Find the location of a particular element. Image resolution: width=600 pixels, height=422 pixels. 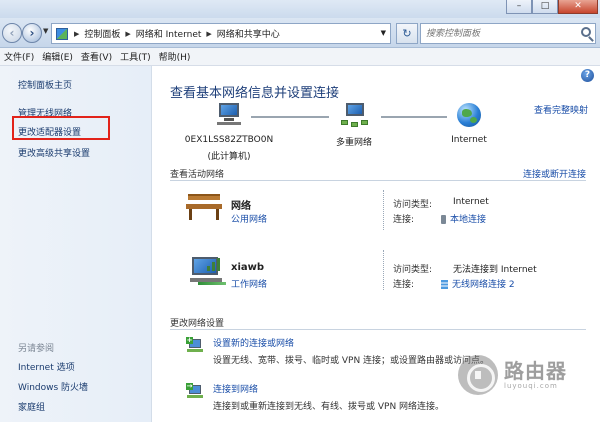

sidebar-item-internet-options: Internet 选项 is located at coordinates (46, 366).